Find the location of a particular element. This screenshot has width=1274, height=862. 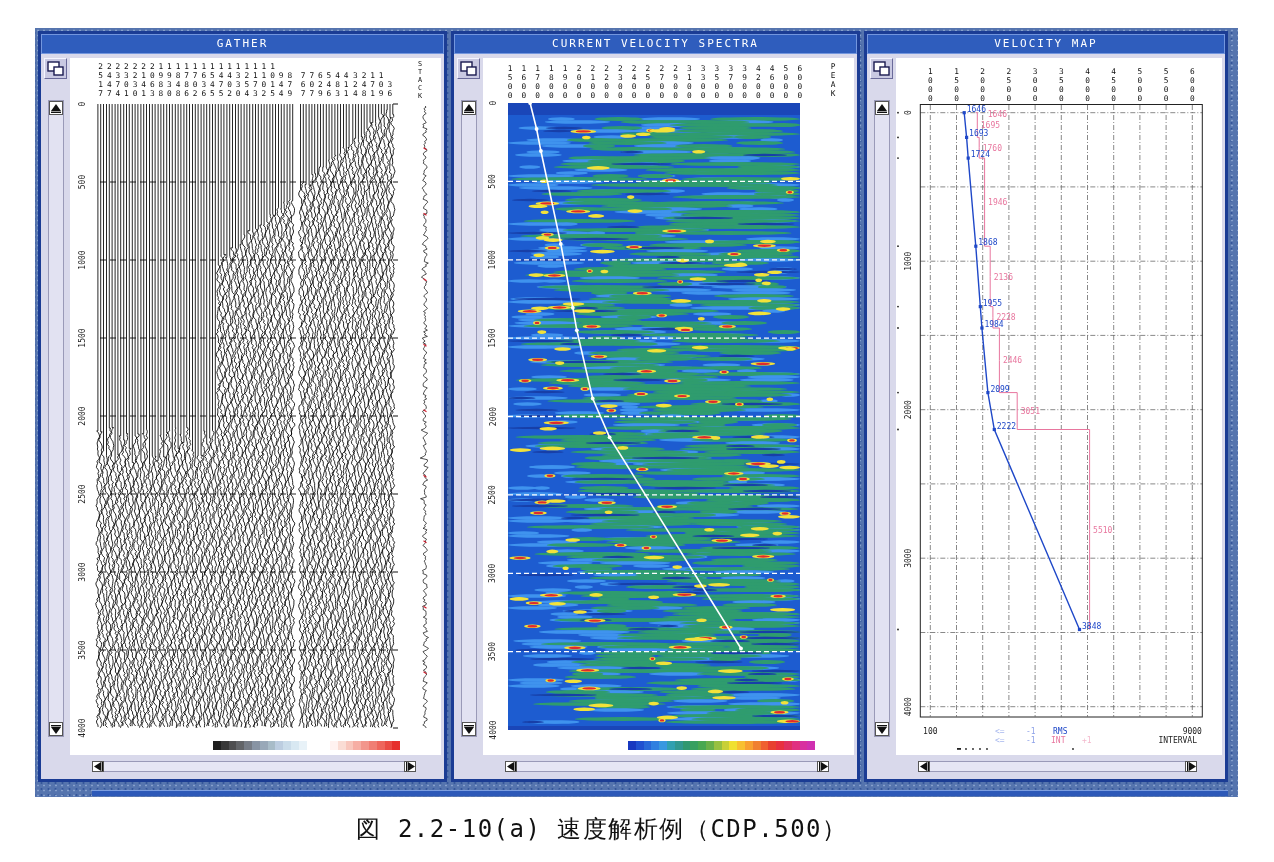

data-label: 1868 is located at coordinates (988, 243).